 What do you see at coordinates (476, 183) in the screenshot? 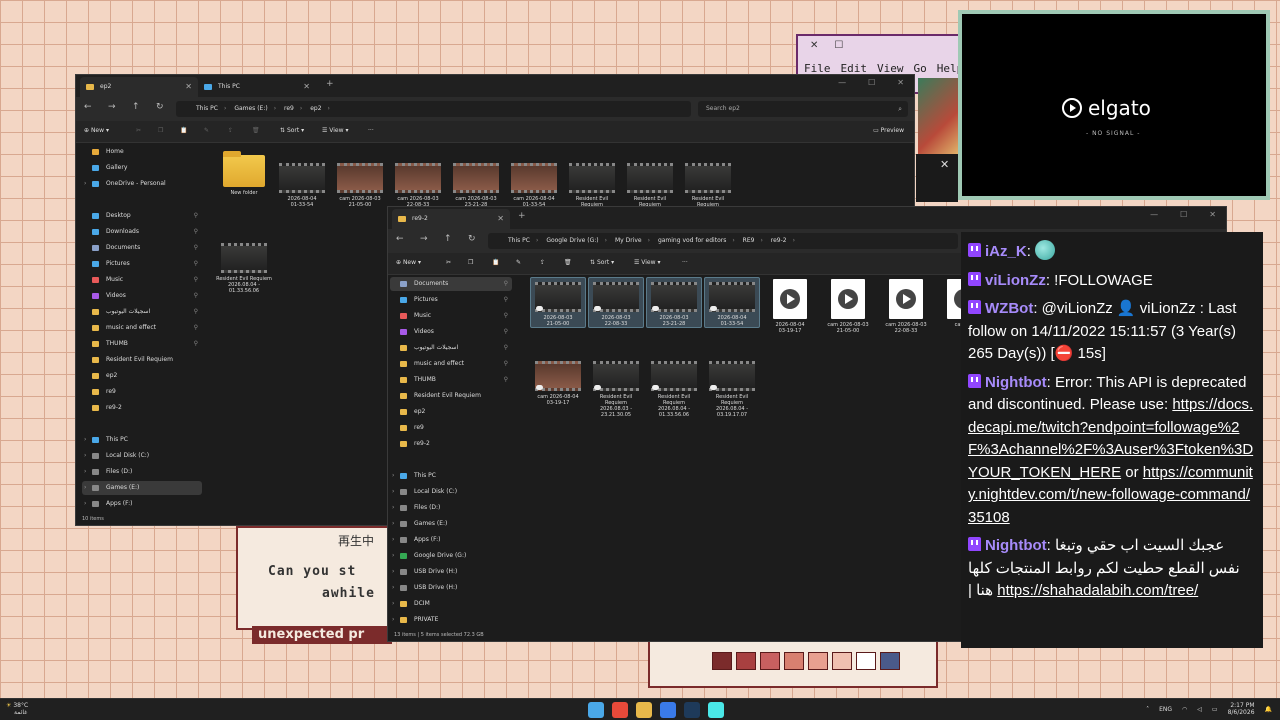
I see `file-item: cam 2026-08-03 23-21-28` at bounding box center [476, 183].